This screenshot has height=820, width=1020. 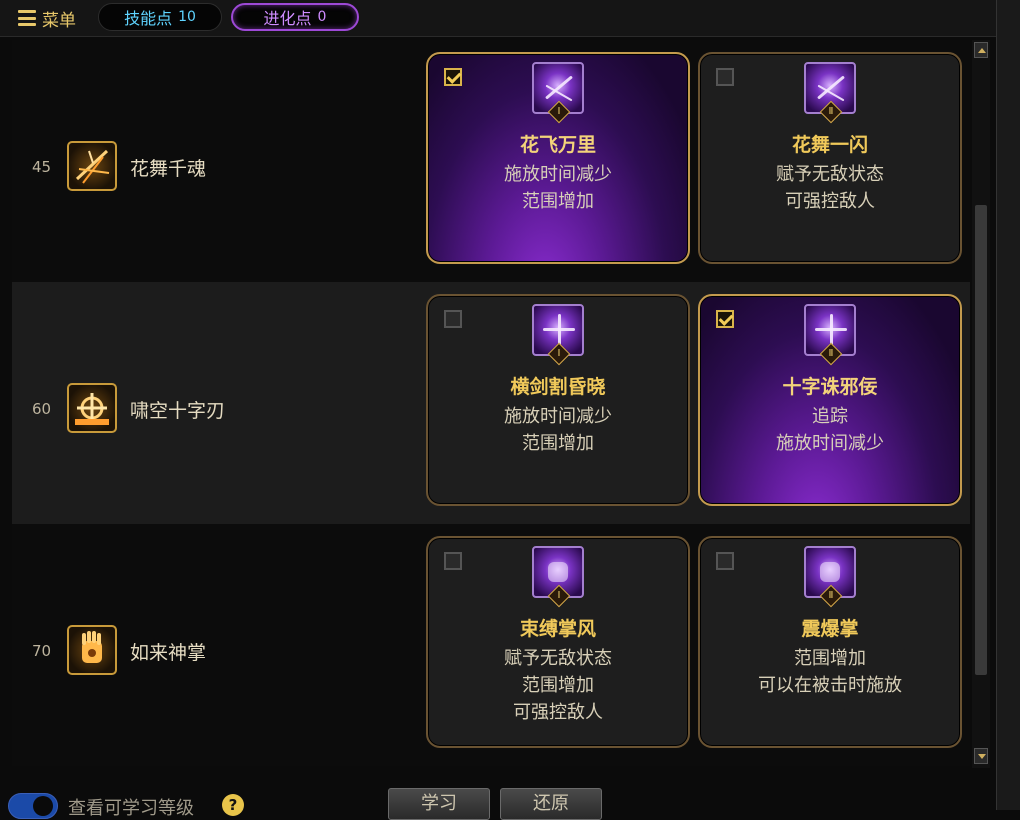 What do you see at coordinates (830, 335) in the screenshot?
I see `cross-blade-evolution-icon: Ⅱ` at bounding box center [830, 335].